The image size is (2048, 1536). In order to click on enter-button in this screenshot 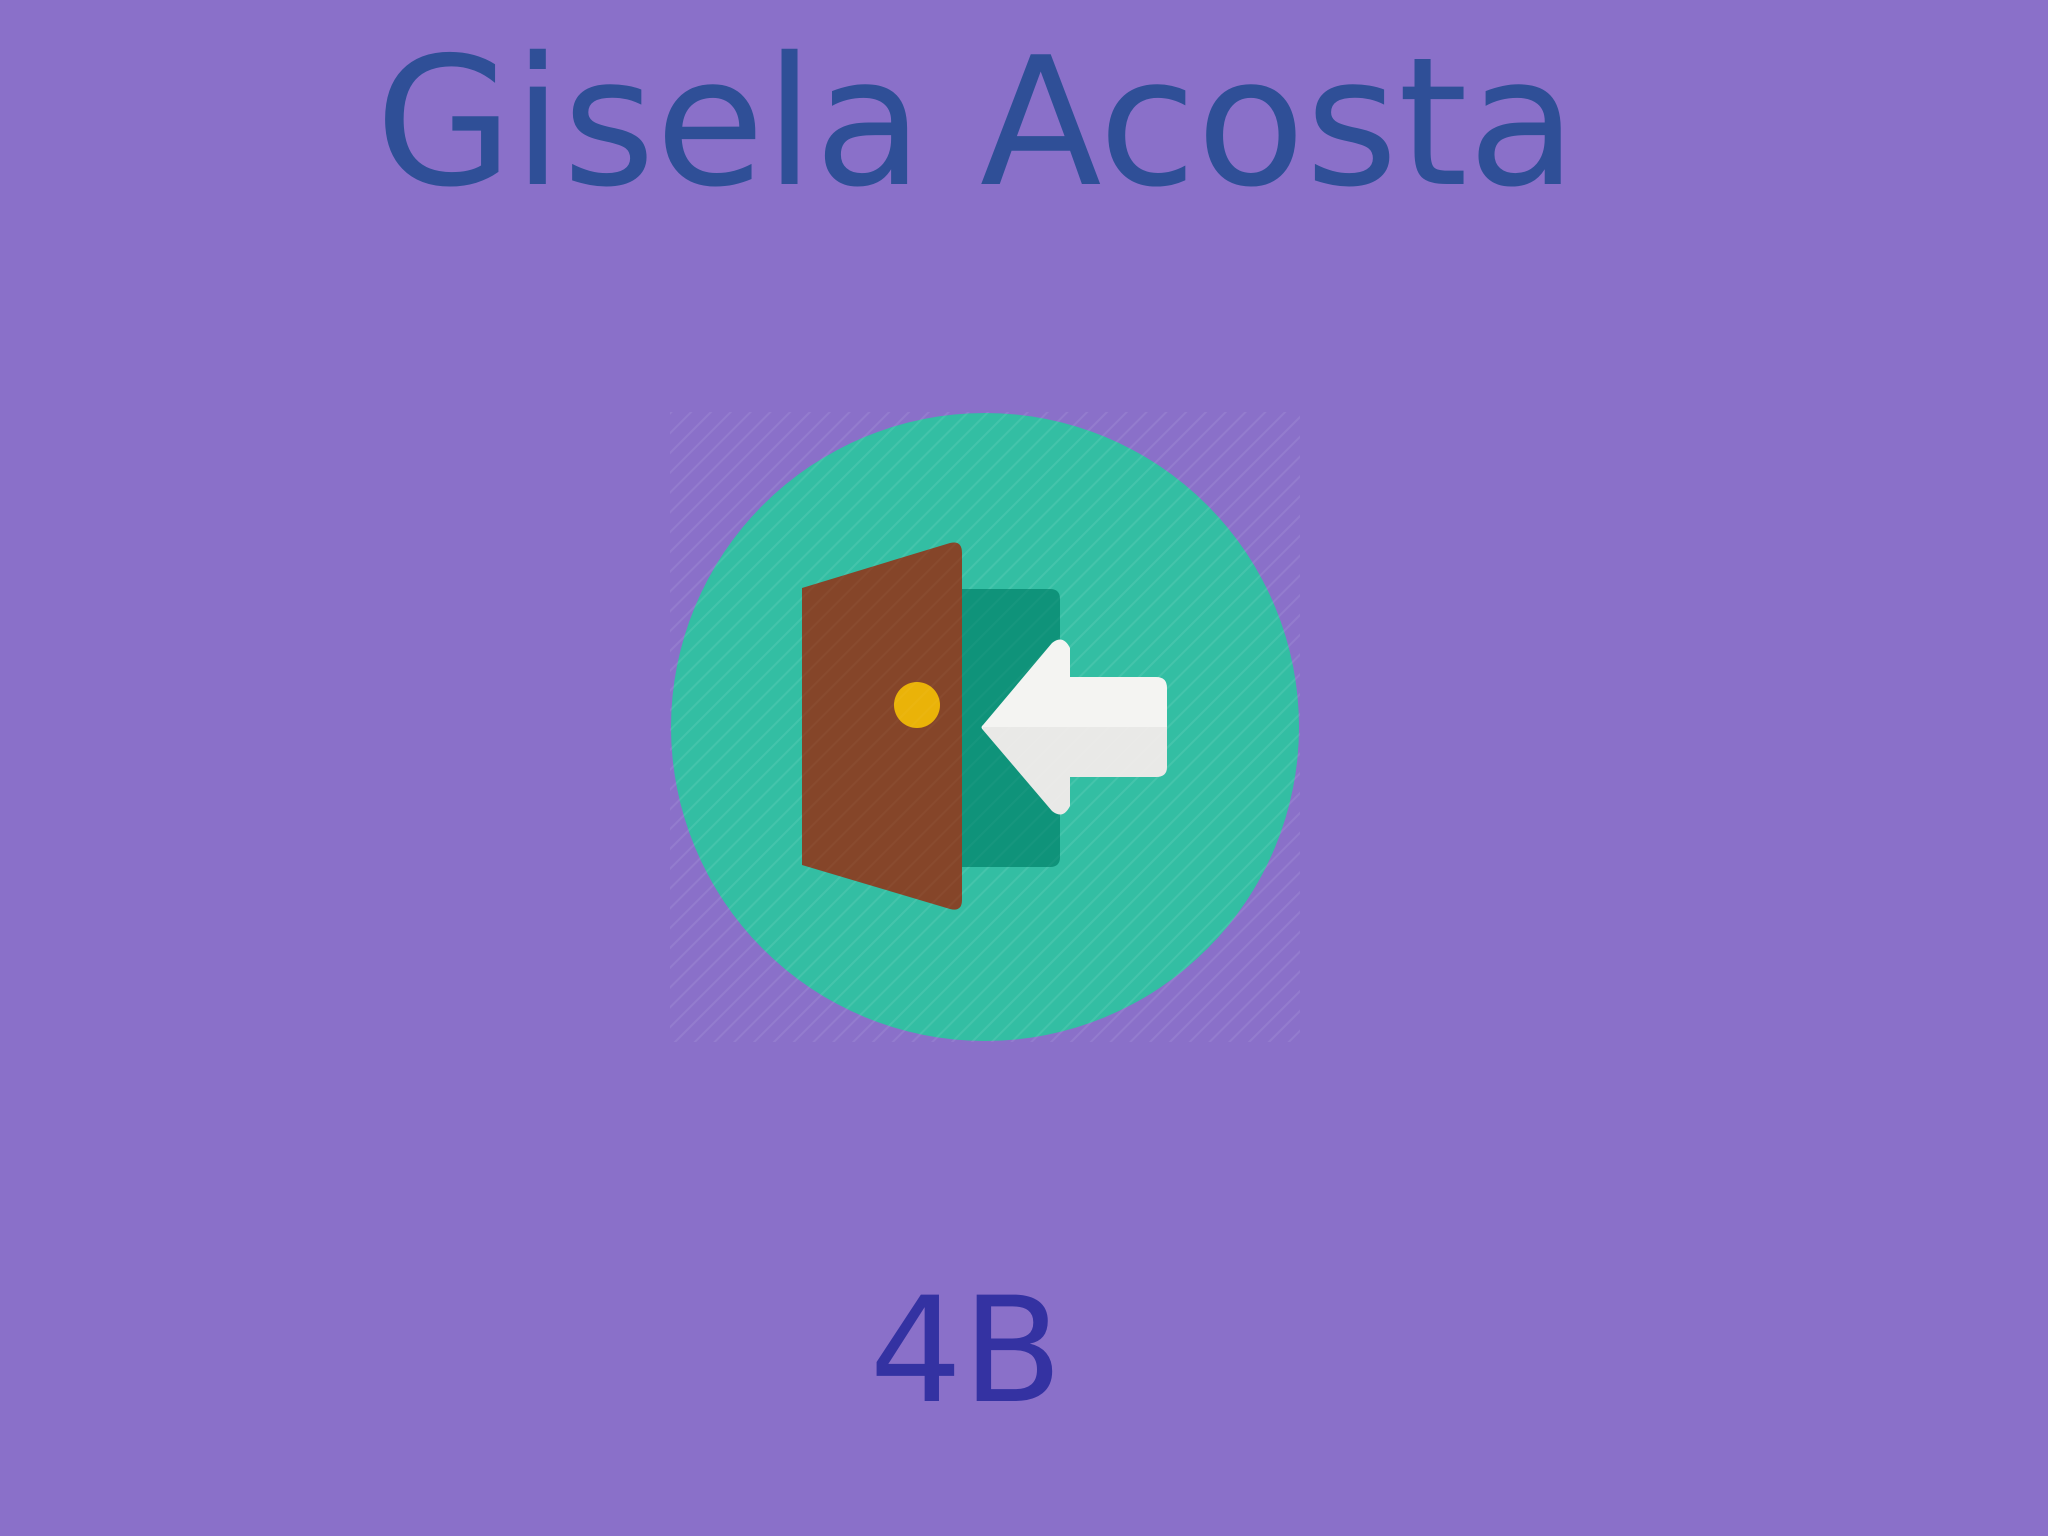, I will do `click(985, 727)`.